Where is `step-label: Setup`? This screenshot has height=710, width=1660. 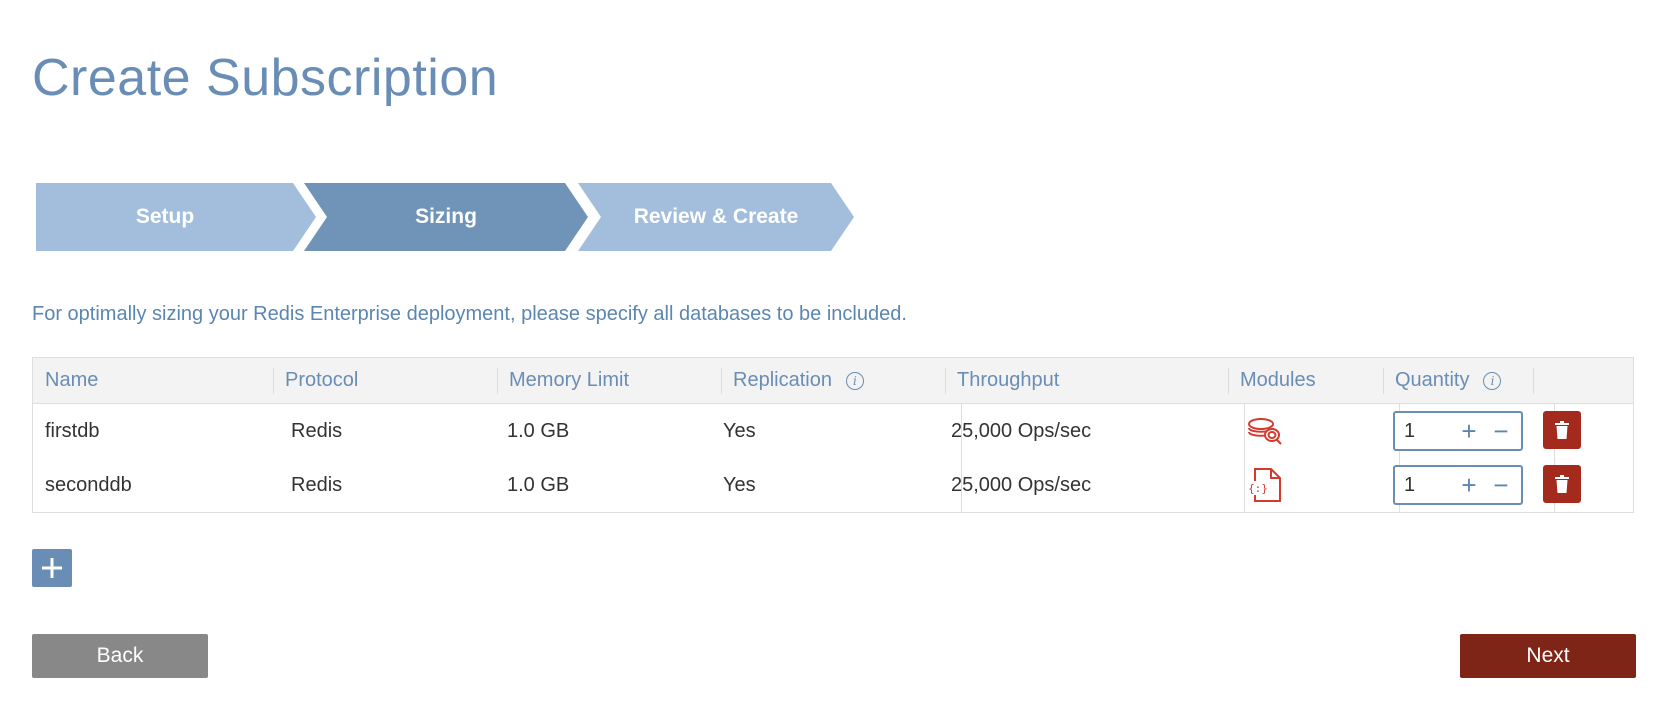 step-label: Setup is located at coordinates (165, 216).